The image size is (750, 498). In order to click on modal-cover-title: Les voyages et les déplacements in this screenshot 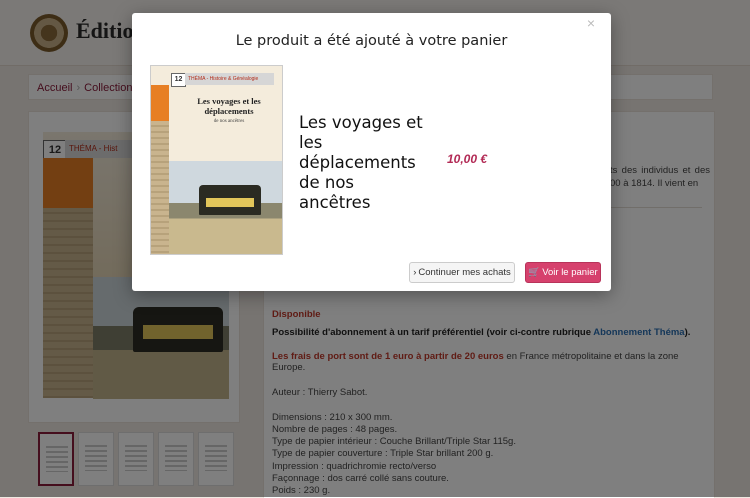, I will do `click(229, 106)`.